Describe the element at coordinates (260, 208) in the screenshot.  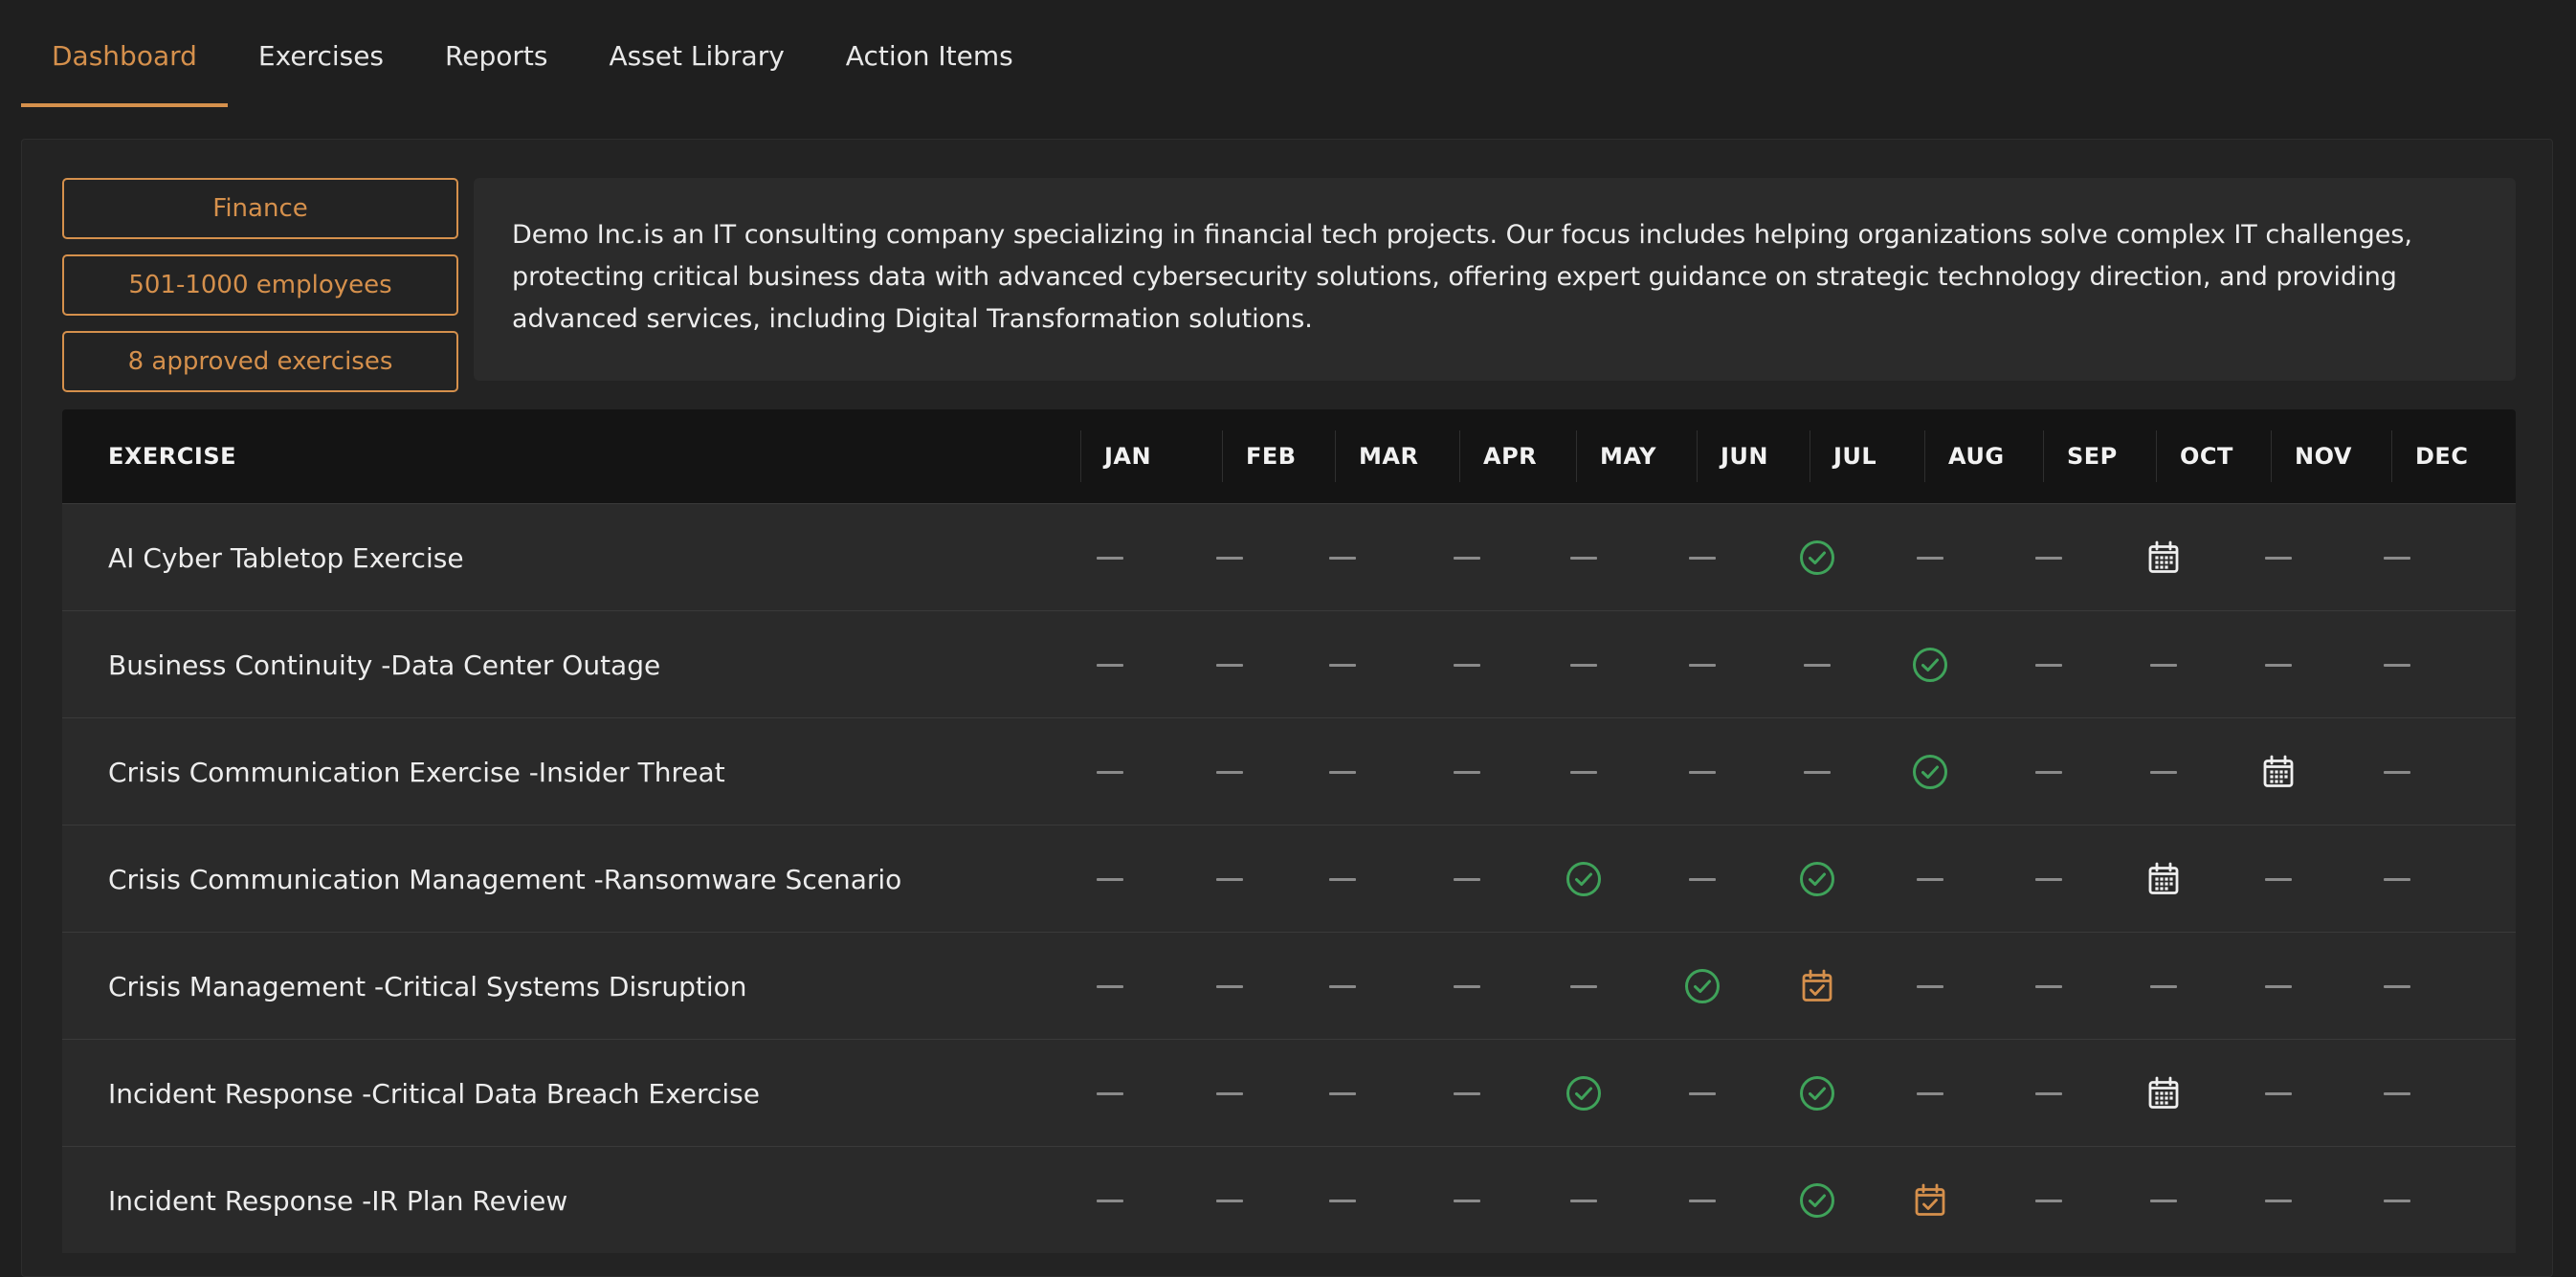
I see `industry-tag: Finance` at that location.